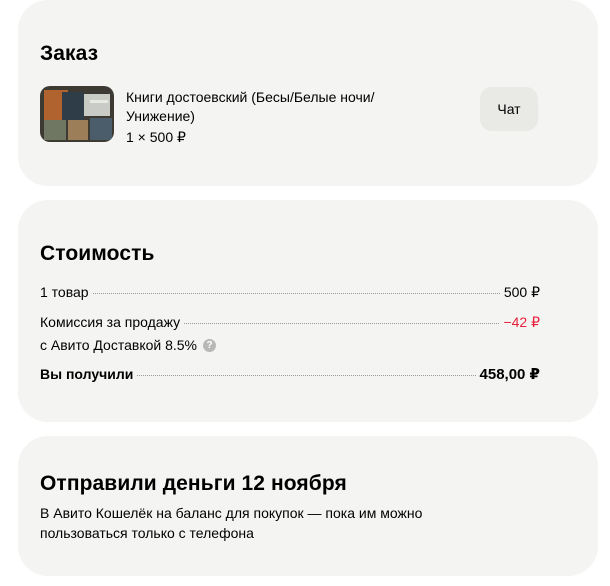 This screenshot has width=610, height=586. What do you see at coordinates (210, 345) in the screenshot?
I see `help-icon: ?` at bounding box center [210, 345].